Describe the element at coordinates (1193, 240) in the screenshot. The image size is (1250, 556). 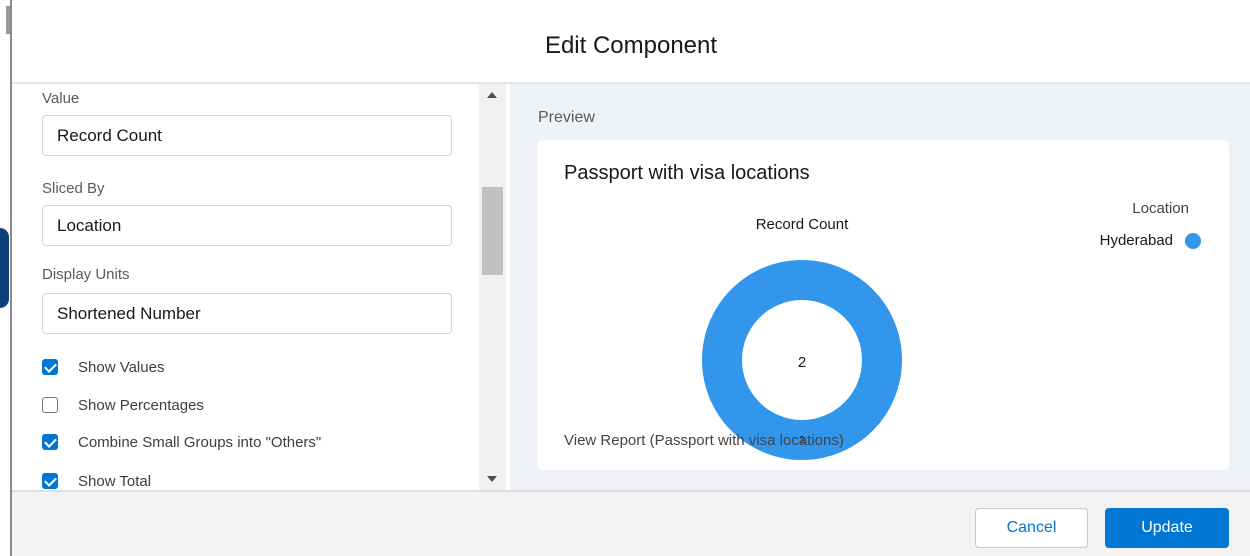
I see `legend-dot-icon` at that location.